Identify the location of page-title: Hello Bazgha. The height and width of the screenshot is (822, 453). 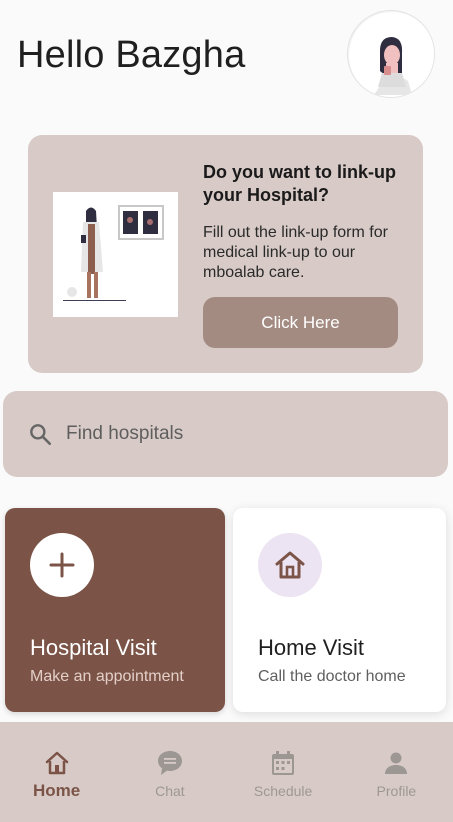
(131, 55).